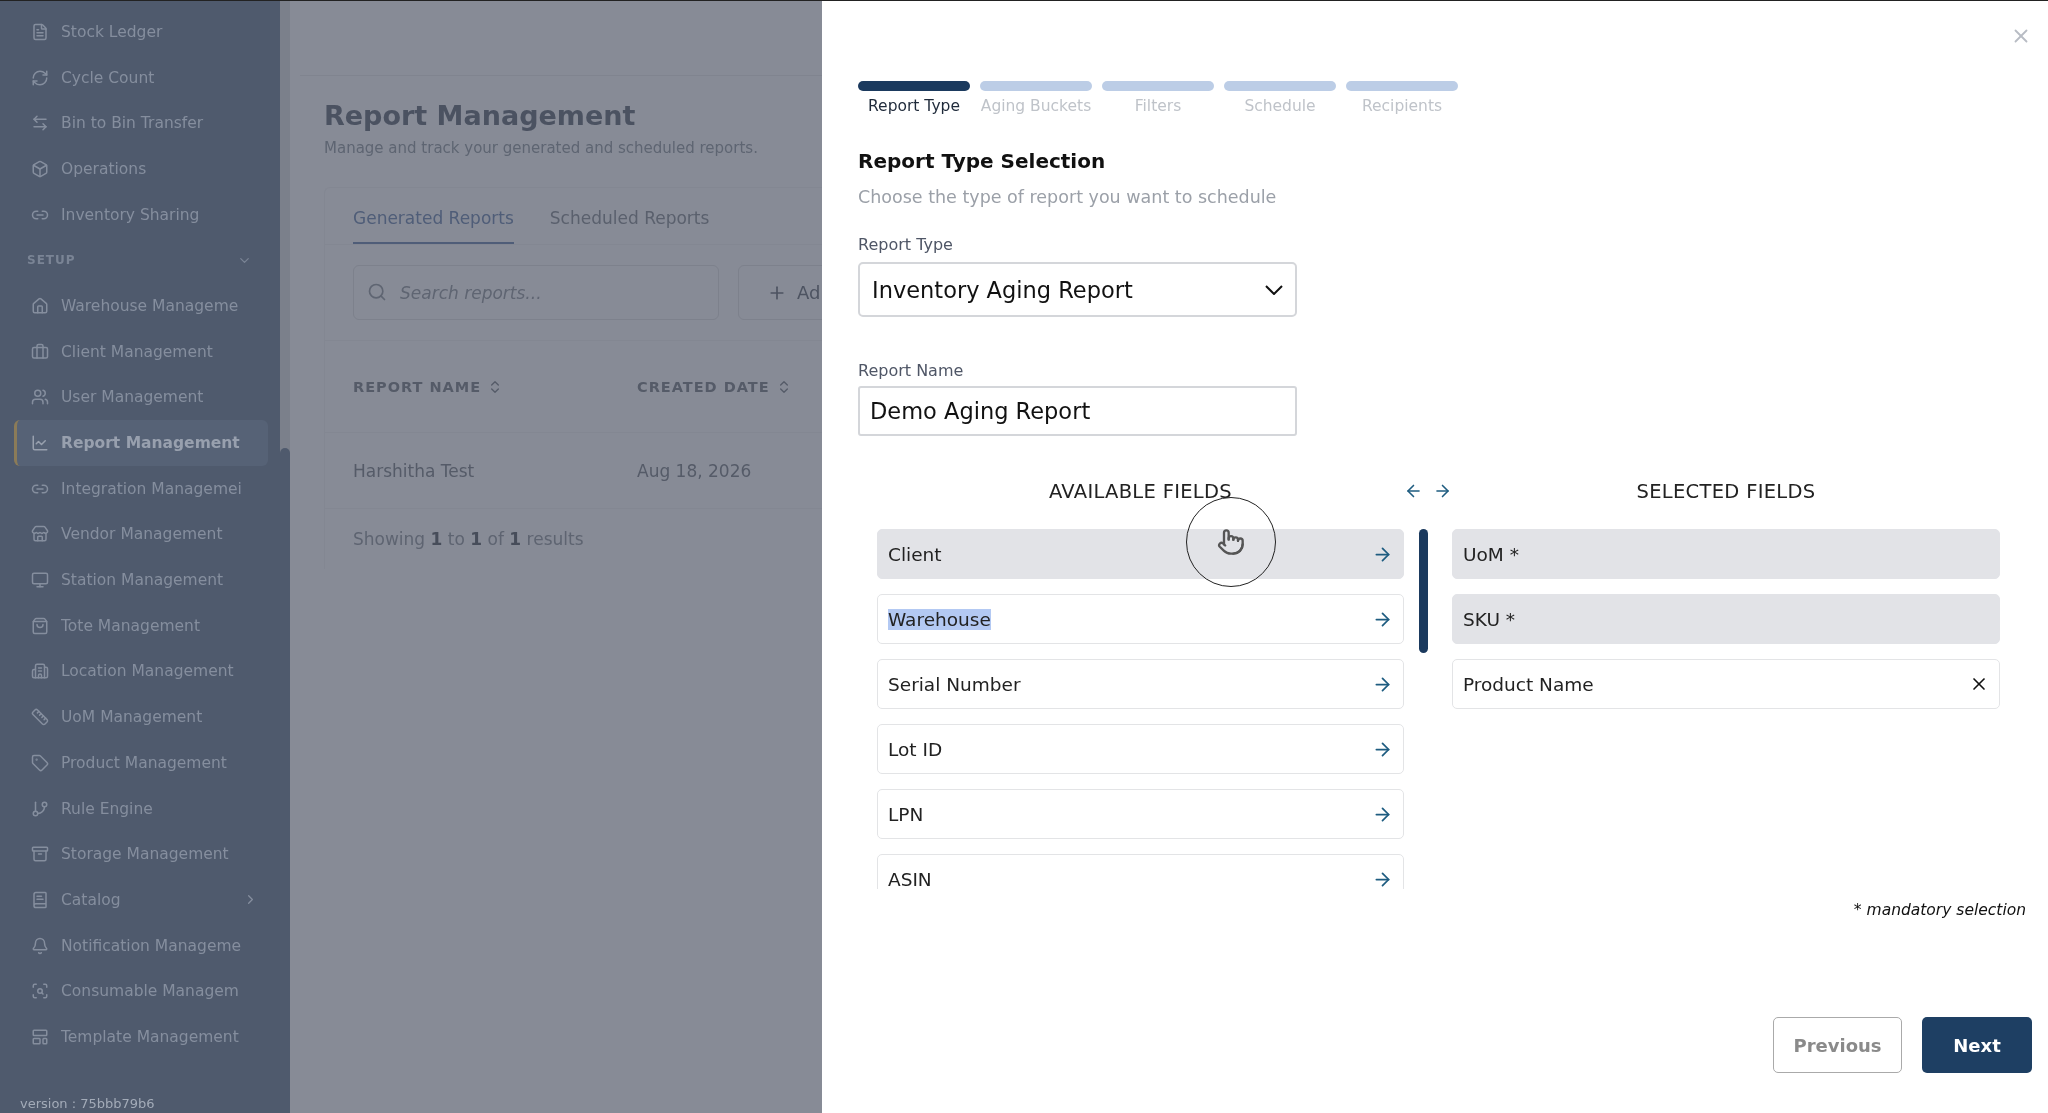 The width and height of the screenshot is (2048, 1113). I want to click on version-label: version : 75bbb79b6, so click(87, 1103).